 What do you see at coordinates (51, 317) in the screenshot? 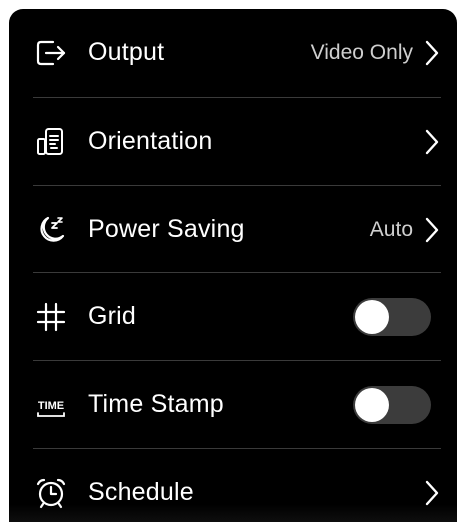
I see `grid-icon` at bounding box center [51, 317].